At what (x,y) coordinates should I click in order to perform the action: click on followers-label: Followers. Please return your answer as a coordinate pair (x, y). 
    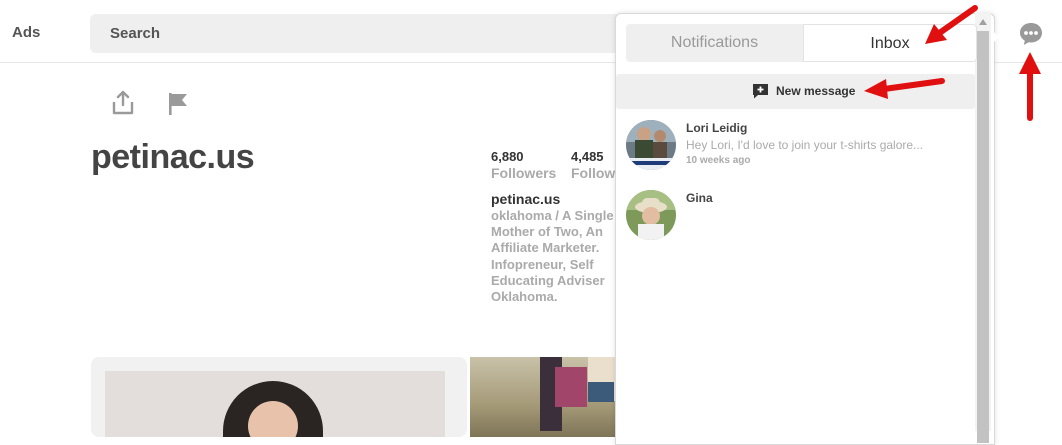
    Looking at the image, I should click on (524, 173).